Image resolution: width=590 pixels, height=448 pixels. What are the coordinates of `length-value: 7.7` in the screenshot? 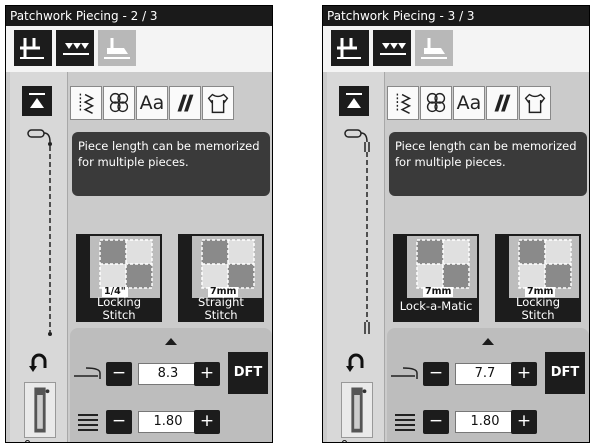 It's located at (485, 374).